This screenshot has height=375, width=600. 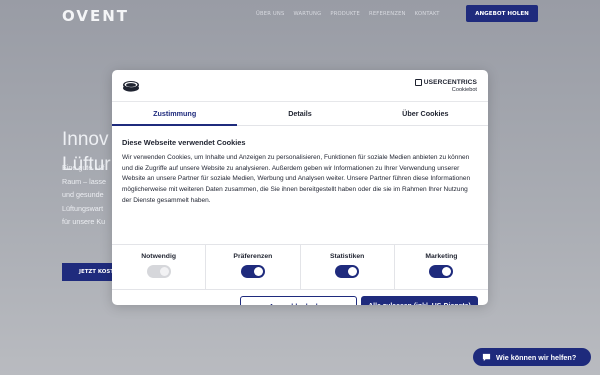 What do you see at coordinates (253, 256) in the screenshot?
I see `toggle-label: Präferenzen` at bounding box center [253, 256].